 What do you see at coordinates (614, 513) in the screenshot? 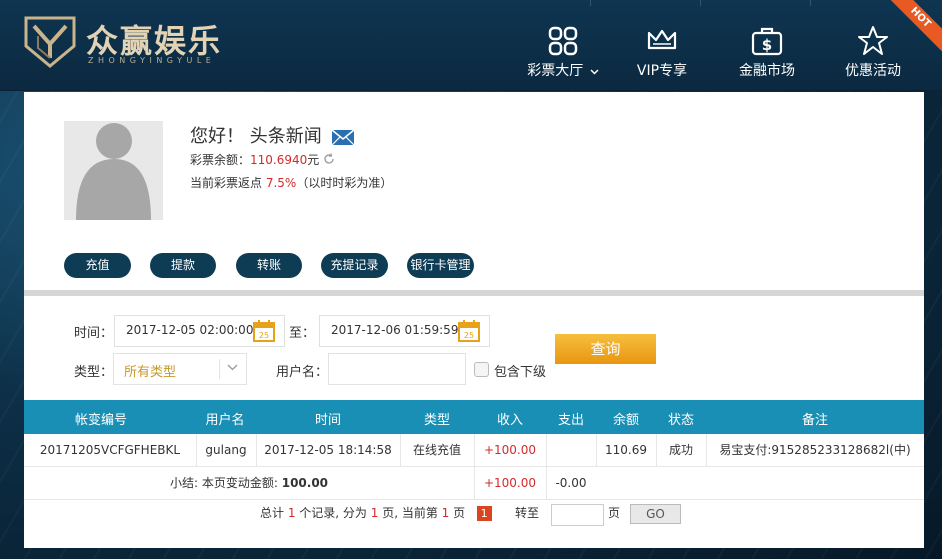
I see `page-label: 页` at bounding box center [614, 513].